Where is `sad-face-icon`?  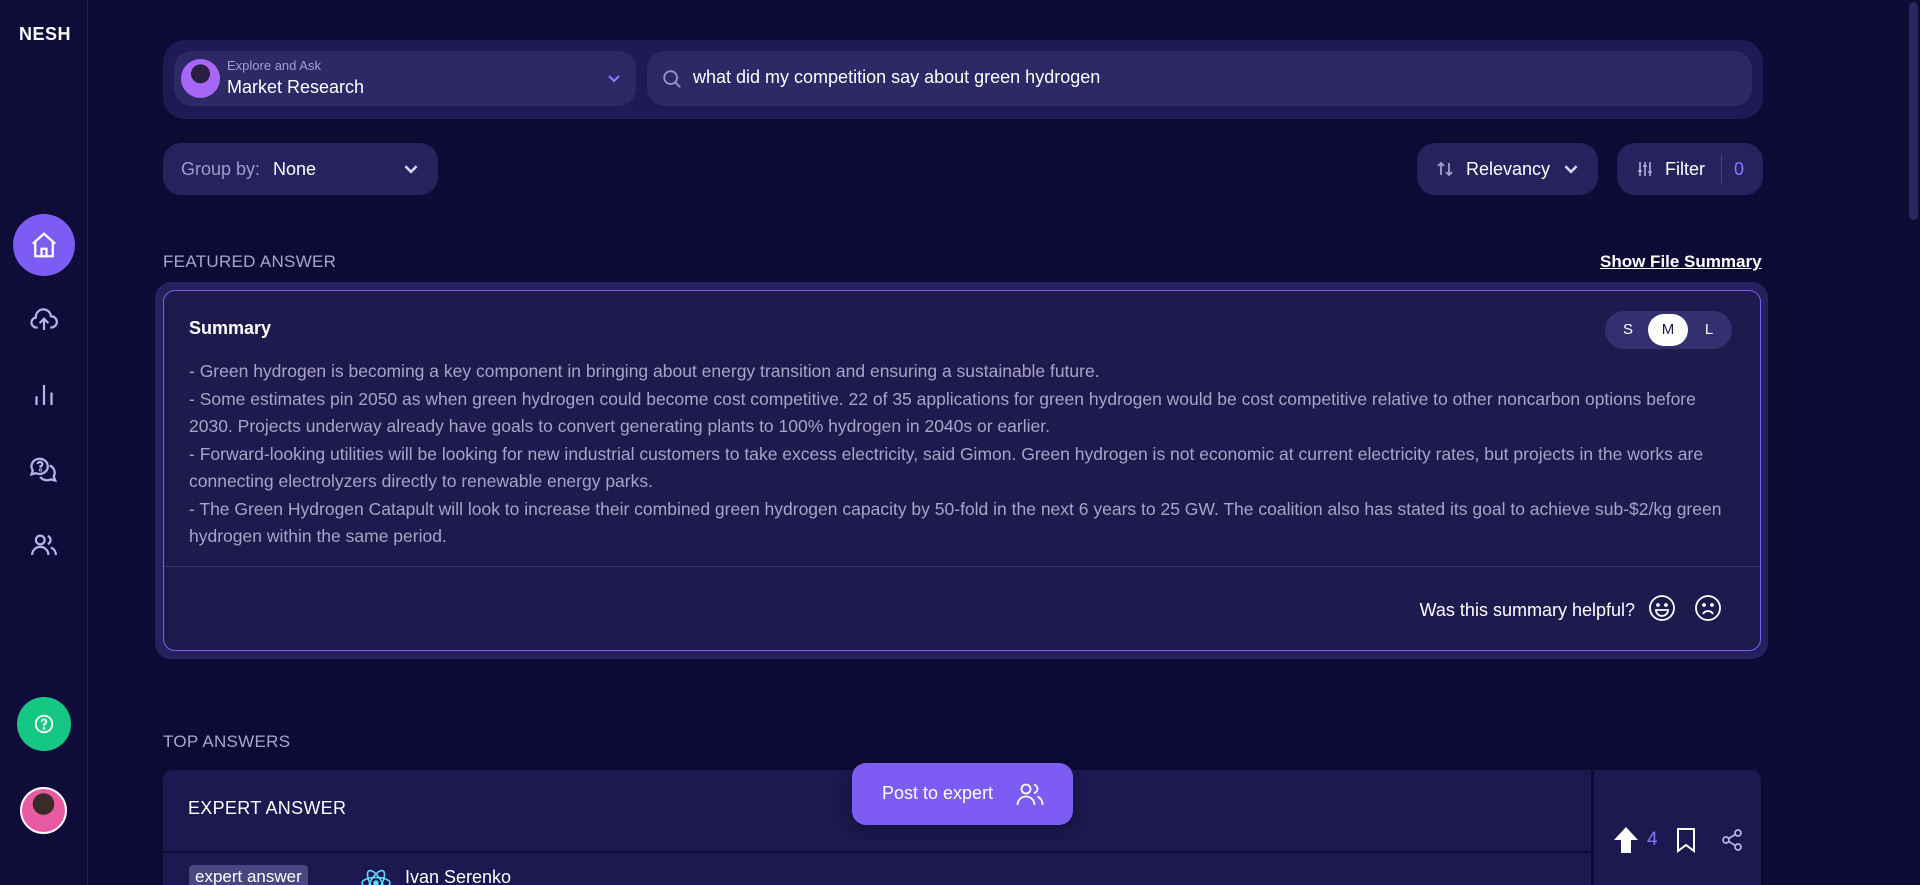
sad-face-icon is located at coordinates (1708, 608).